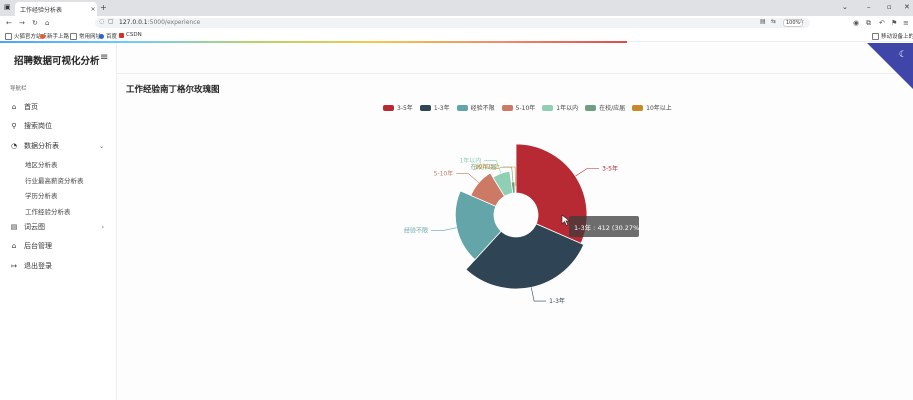 The width and height of the screenshot is (913, 400). I want to click on page-info-icon: ▢, so click(111, 21).